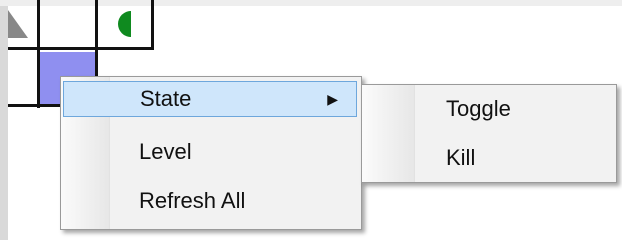 This screenshot has height=240, width=622. I want to click on menu-item-toggle: Toggle, so click(488, 109).